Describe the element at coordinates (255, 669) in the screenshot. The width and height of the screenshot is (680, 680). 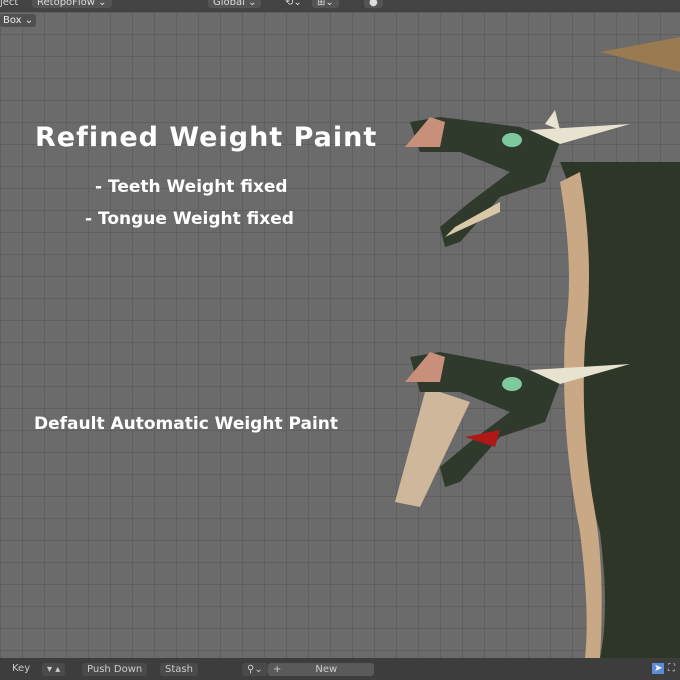
I see `action-browse-icon: ⚲⌄` at that location.